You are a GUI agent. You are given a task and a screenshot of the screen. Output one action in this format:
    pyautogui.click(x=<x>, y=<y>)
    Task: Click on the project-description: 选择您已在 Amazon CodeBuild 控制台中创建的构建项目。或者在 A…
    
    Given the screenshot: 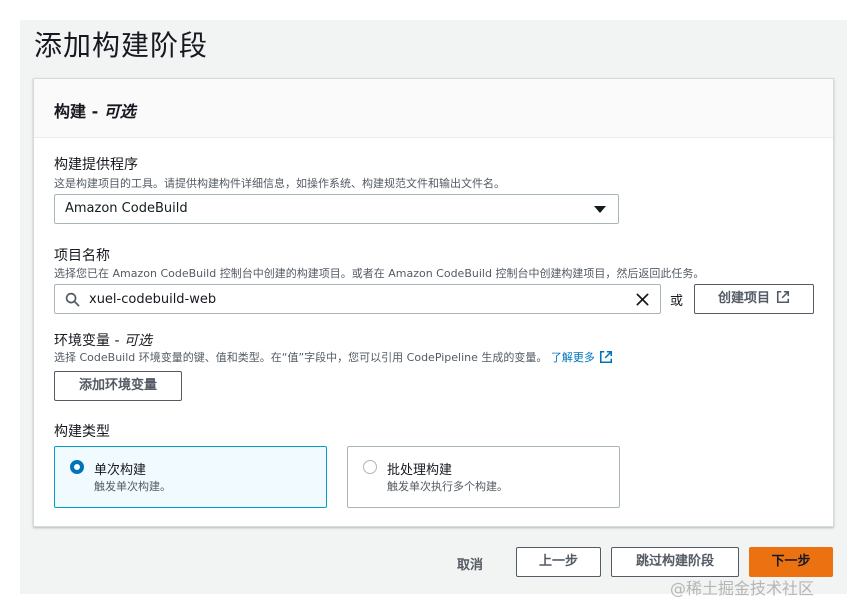 What is the action you would take?
    pyautogui.click(x=379, y=273)
    